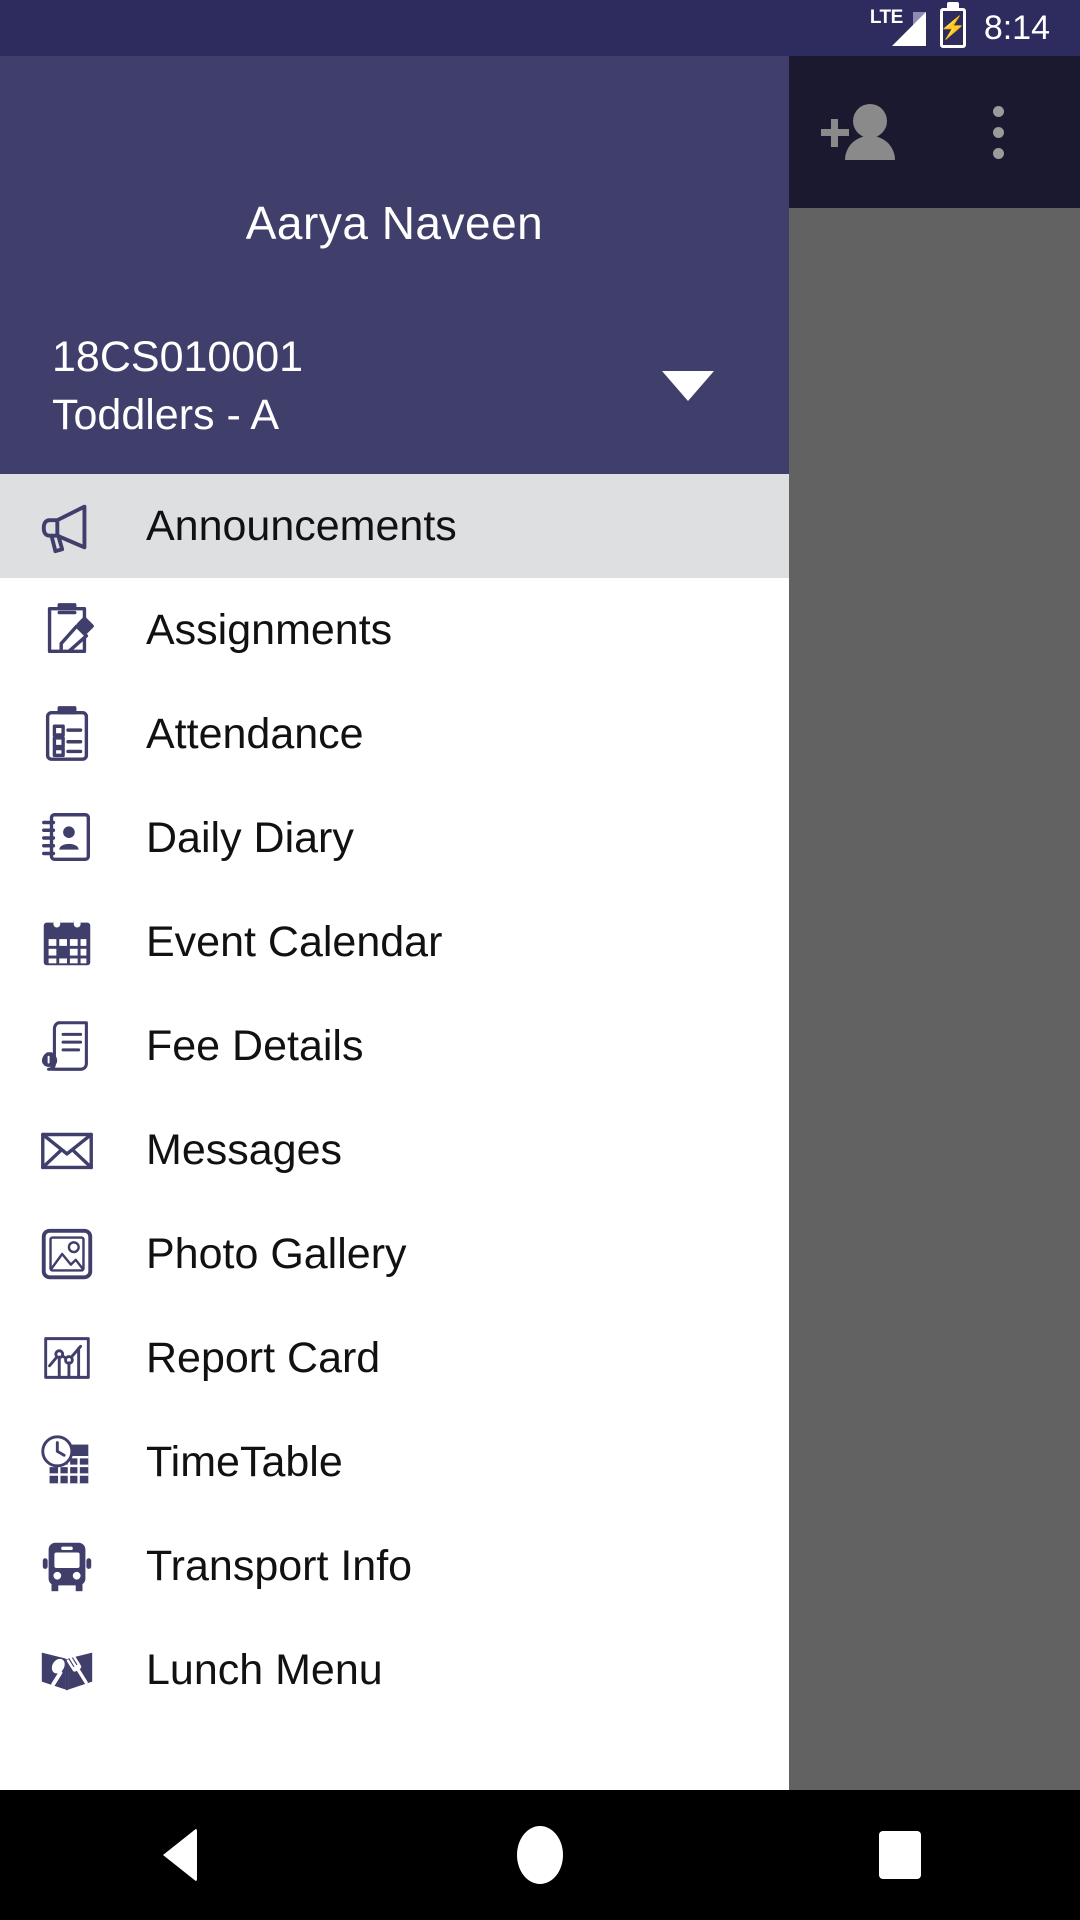 The width and height of the screenshot is (1080, 1920). I want to click on drawer-item-label: Report Card, so click(263, 1357).